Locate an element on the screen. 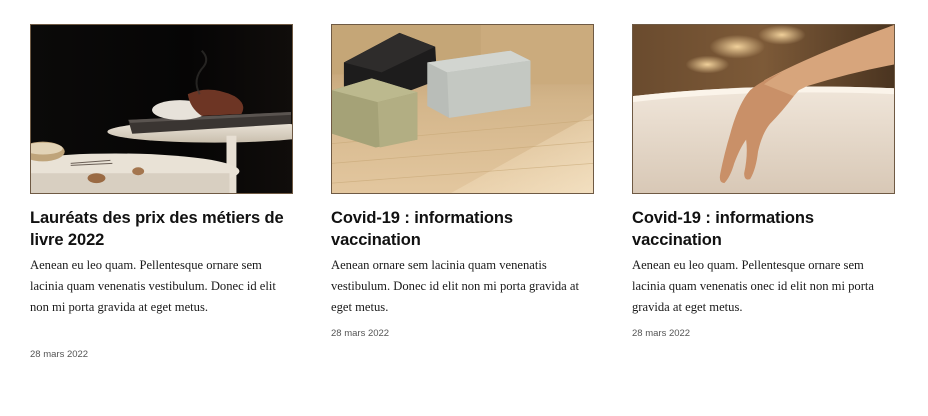 This screenshot has width=928, height=416. article-image-incense is located at coordinates (161, 109).